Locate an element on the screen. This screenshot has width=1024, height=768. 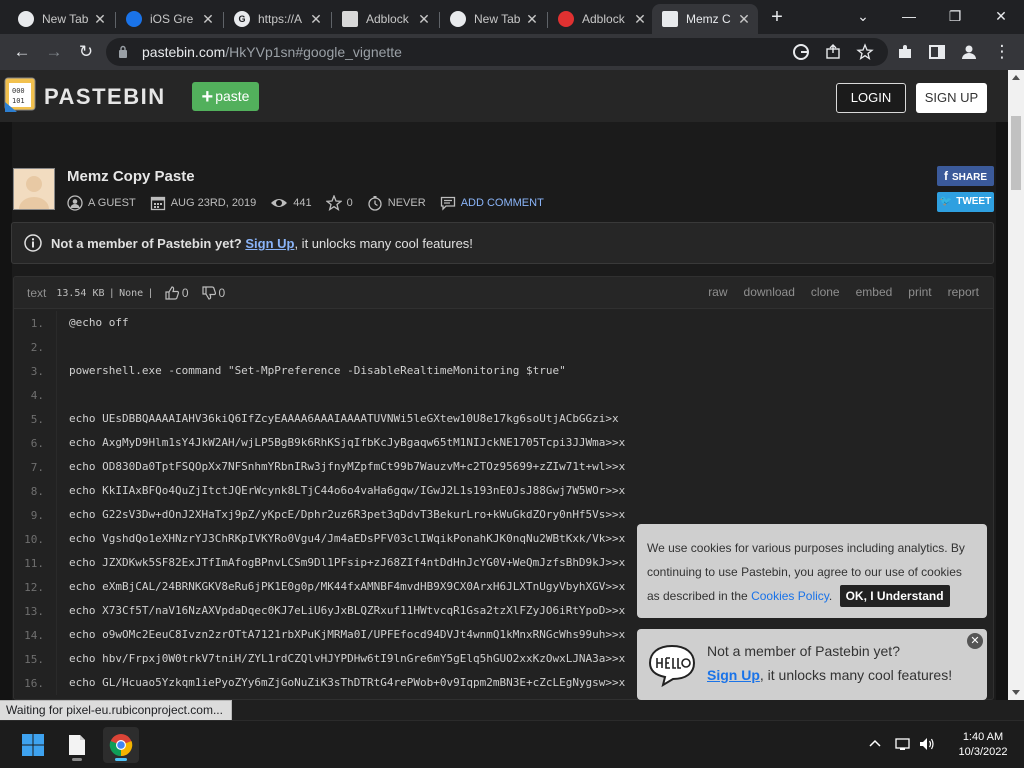
file-icon is located at coordinates (77, 745).